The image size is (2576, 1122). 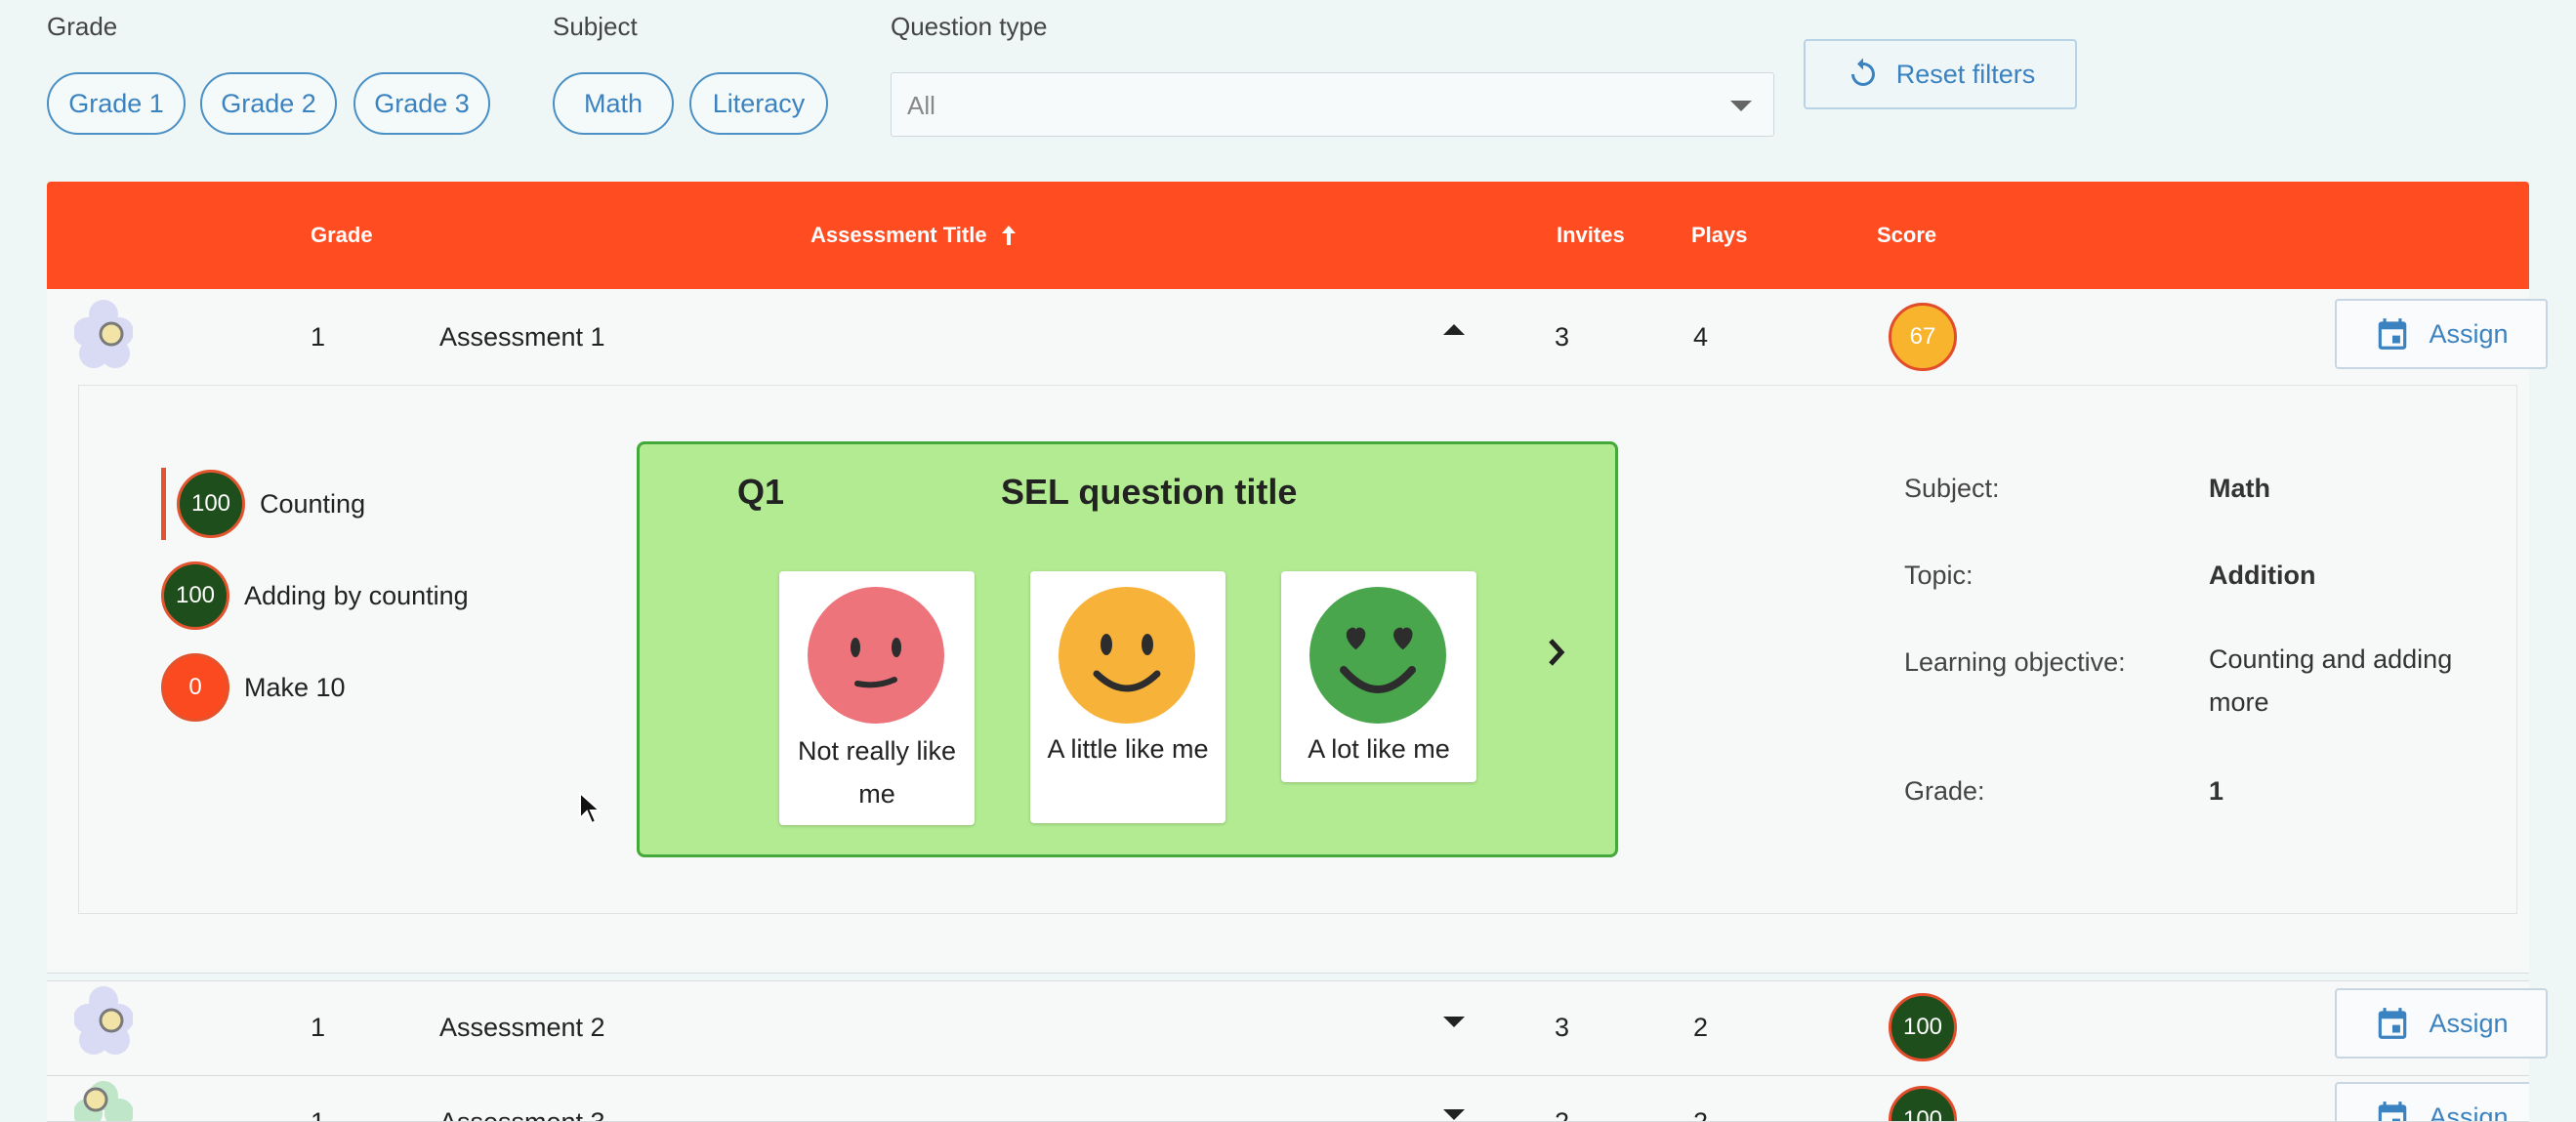 I want to click on grade-3-chip: Grade 3, so click(x=421, y=104).